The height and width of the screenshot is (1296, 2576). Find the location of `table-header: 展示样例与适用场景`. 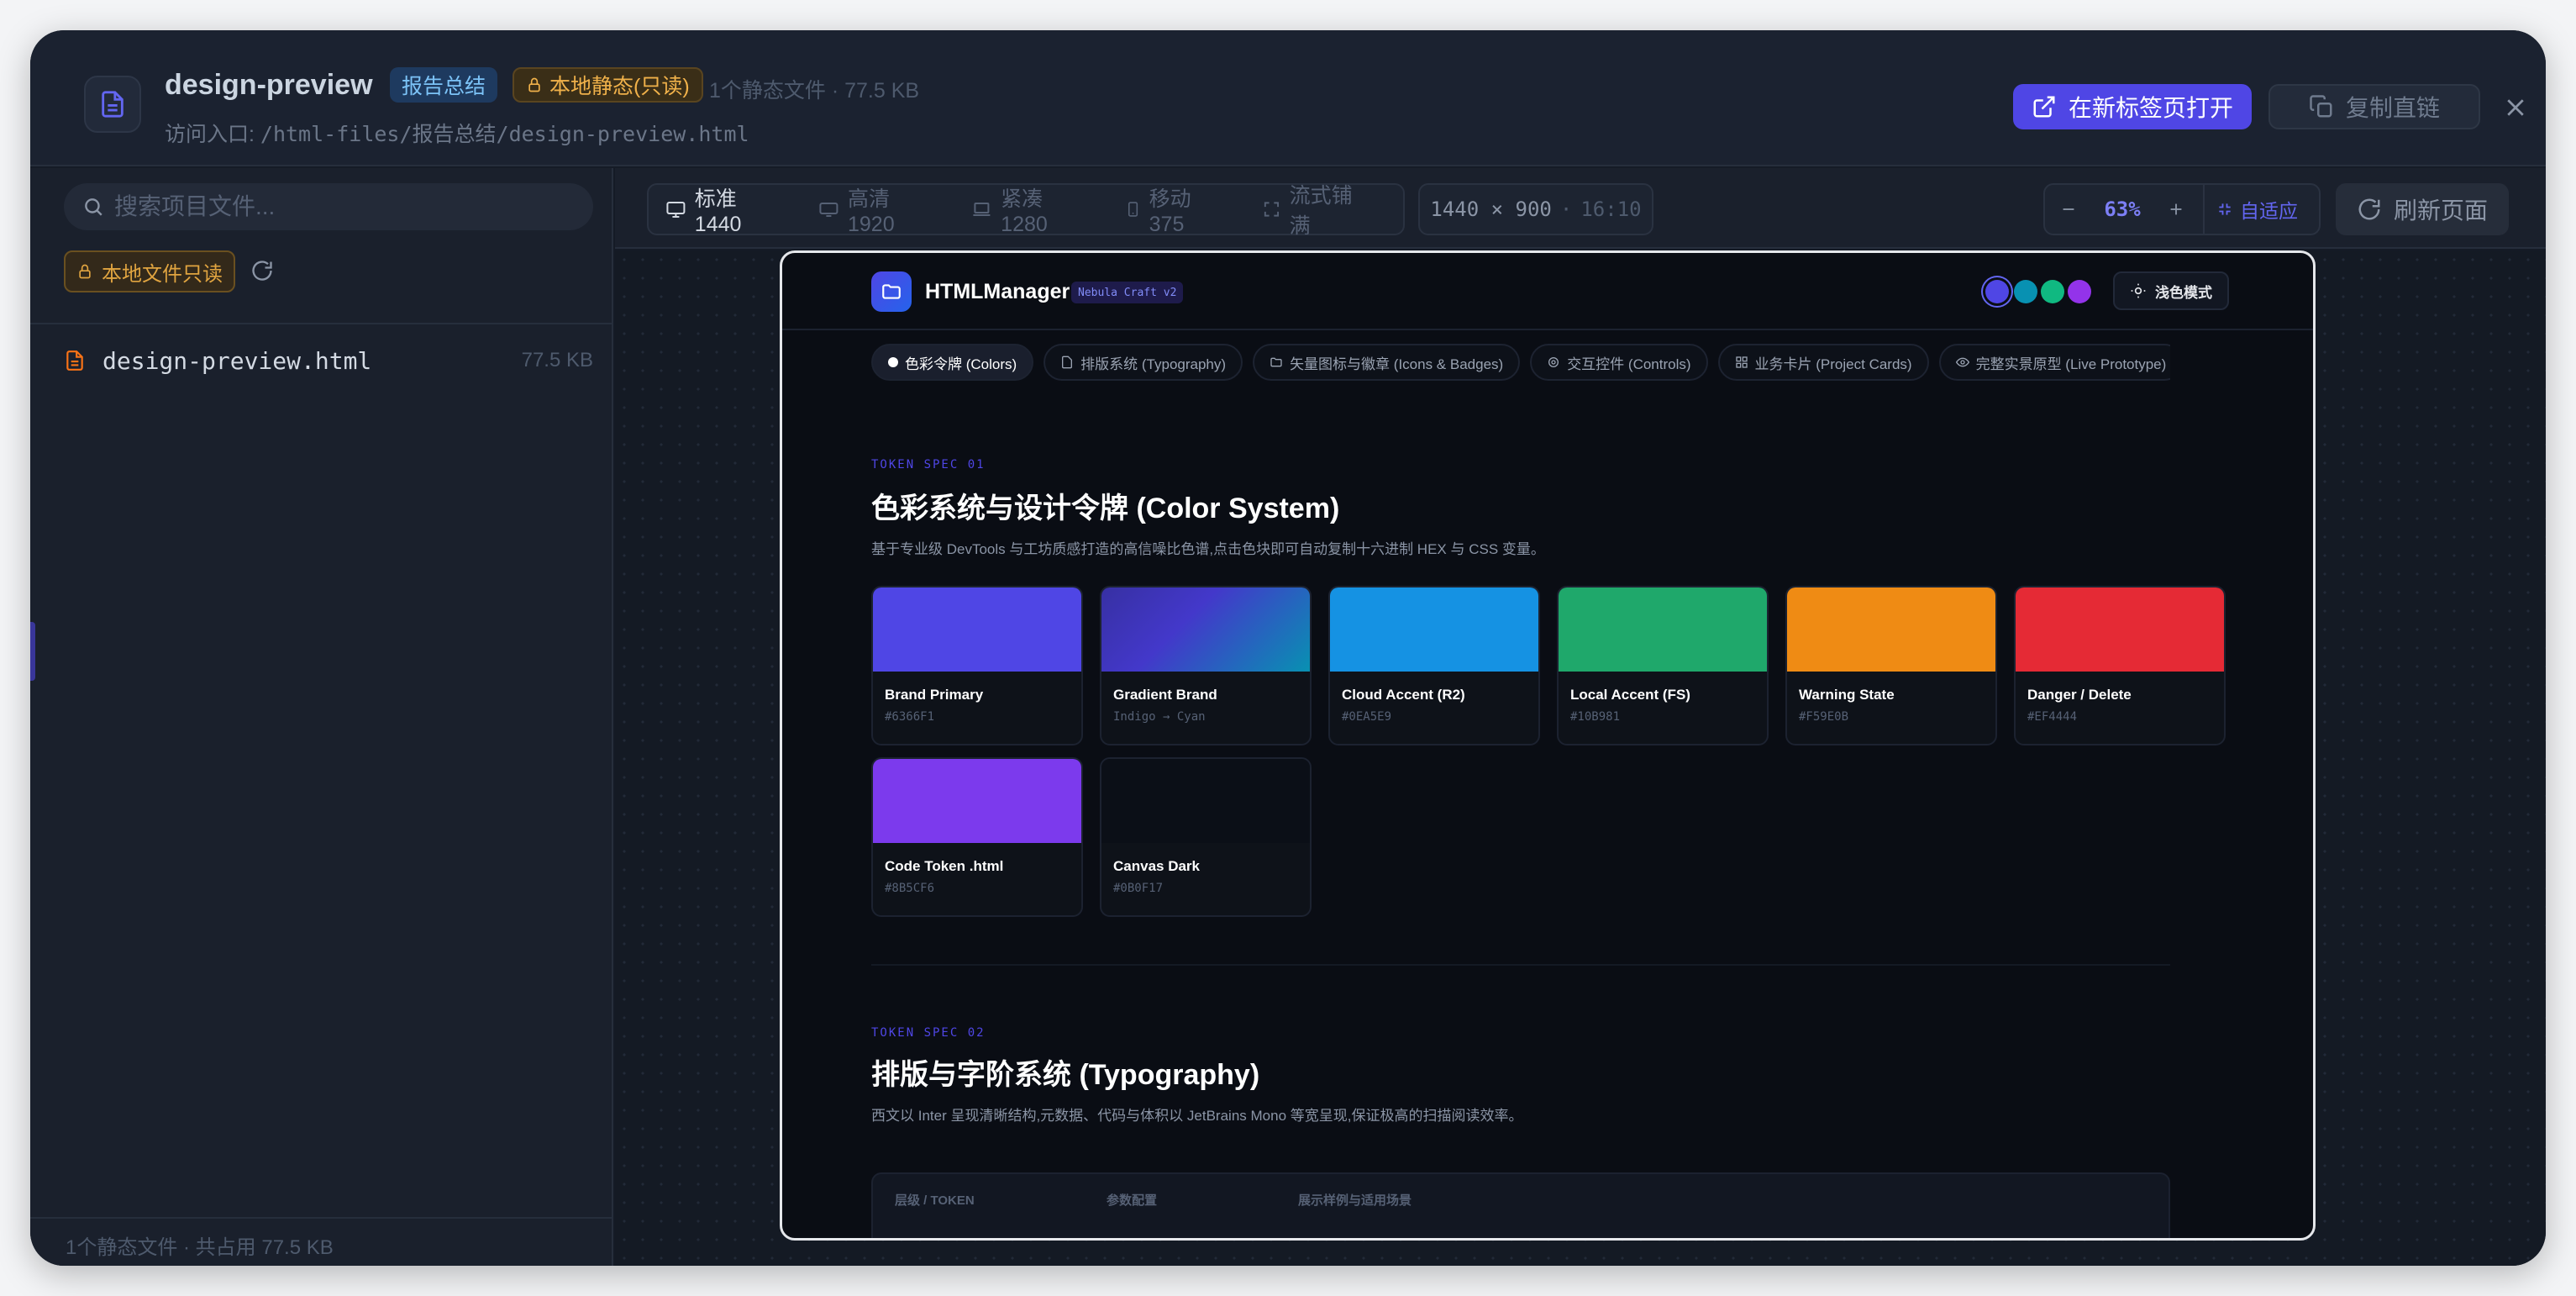

table-header: 展示样例与适用场景 is located at coordinates (1355, 1200).